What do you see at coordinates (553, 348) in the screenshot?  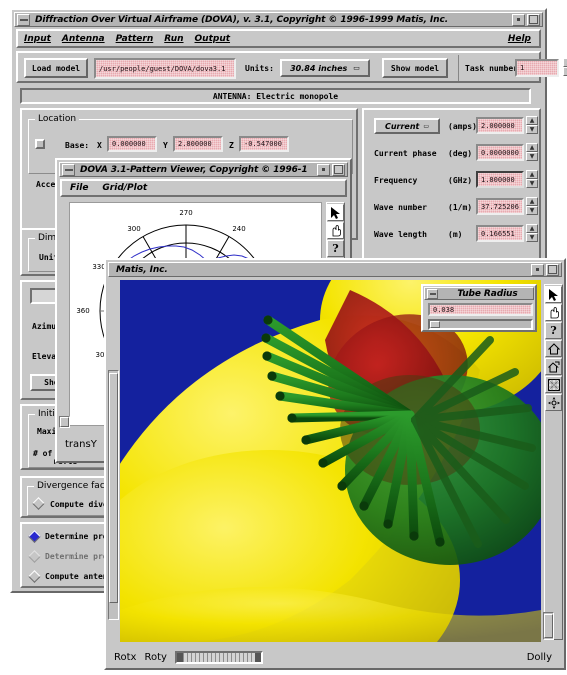 I see `home-icon-3d` at bounding box center [553, 348].